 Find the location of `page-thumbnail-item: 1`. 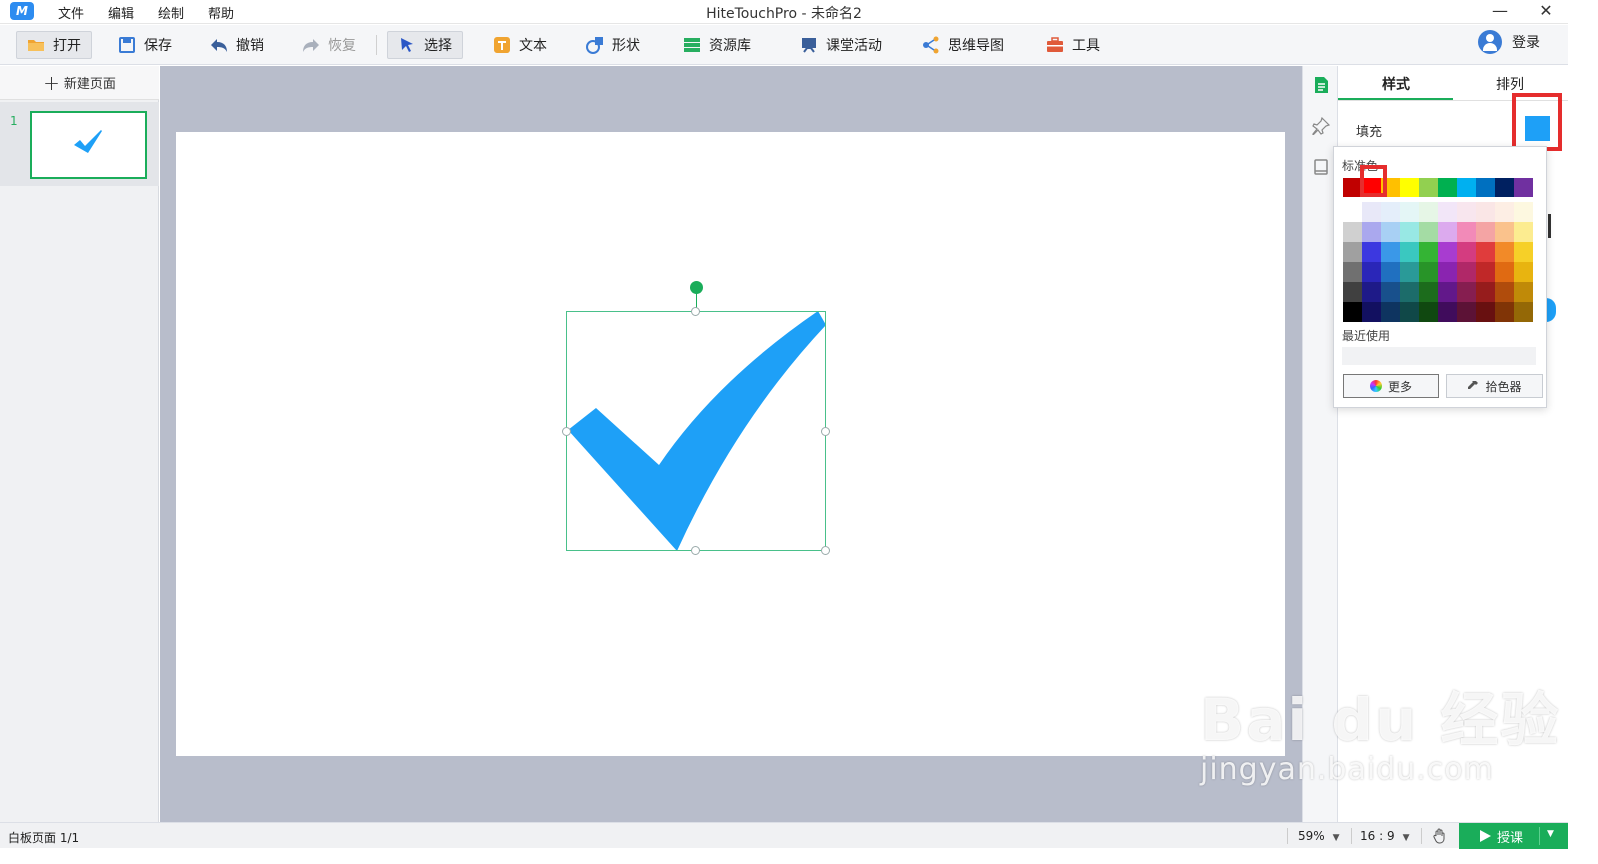

page-thumbnail-item: 1 is located at coordinates (79, 144).